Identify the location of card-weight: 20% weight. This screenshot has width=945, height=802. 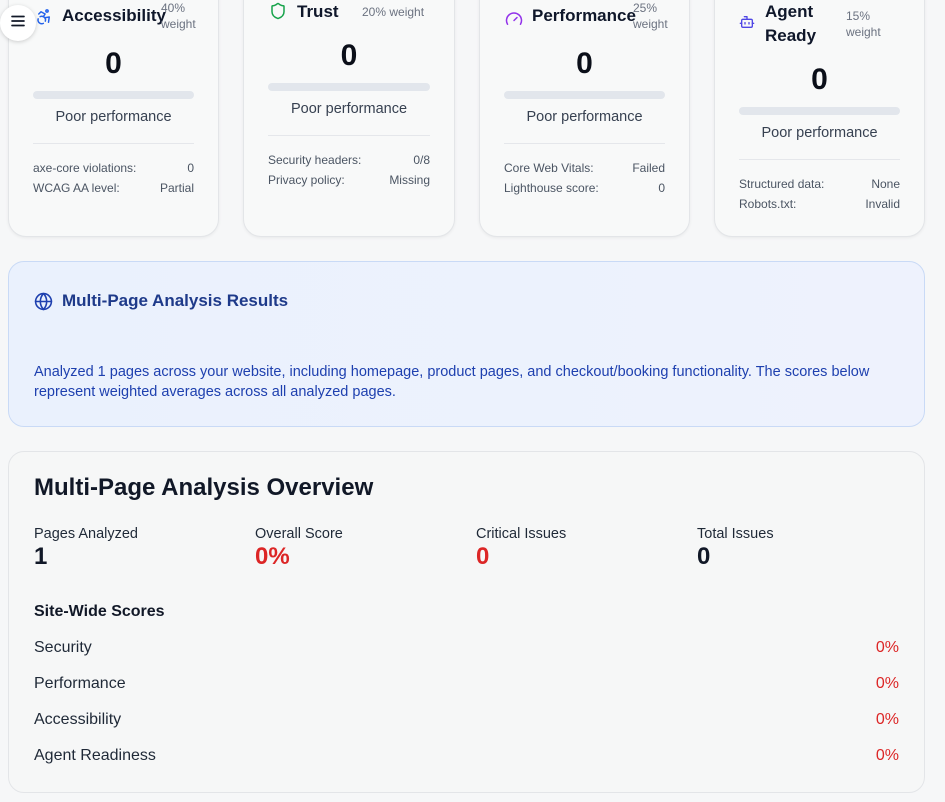
(393, 12).